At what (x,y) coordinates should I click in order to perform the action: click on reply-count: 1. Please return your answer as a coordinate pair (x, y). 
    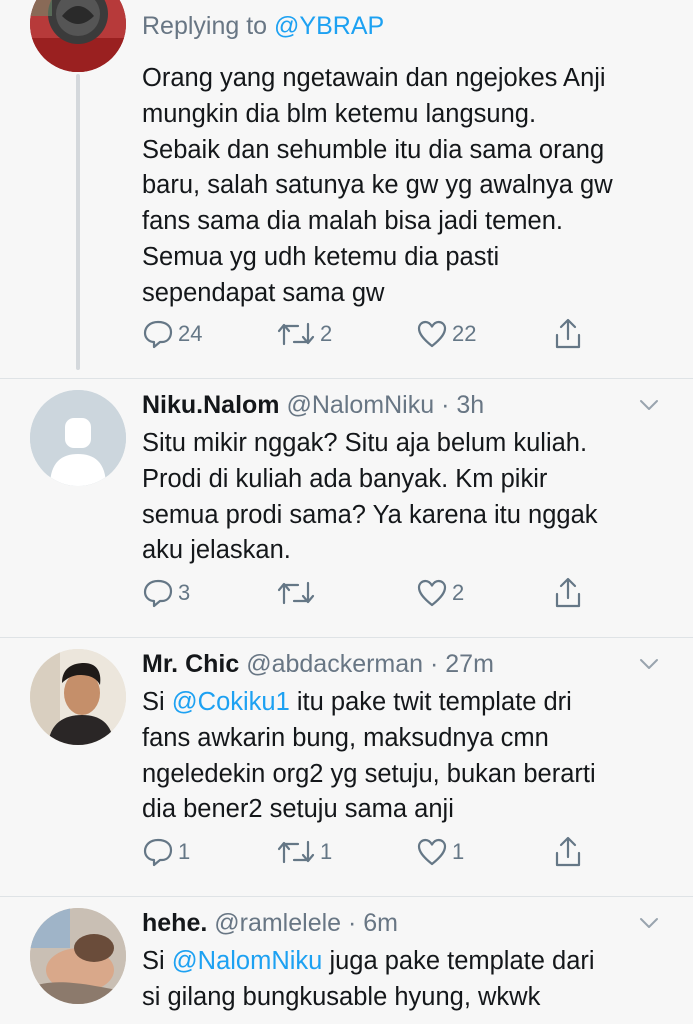
    Looking at the image, I should click on (184, 851).